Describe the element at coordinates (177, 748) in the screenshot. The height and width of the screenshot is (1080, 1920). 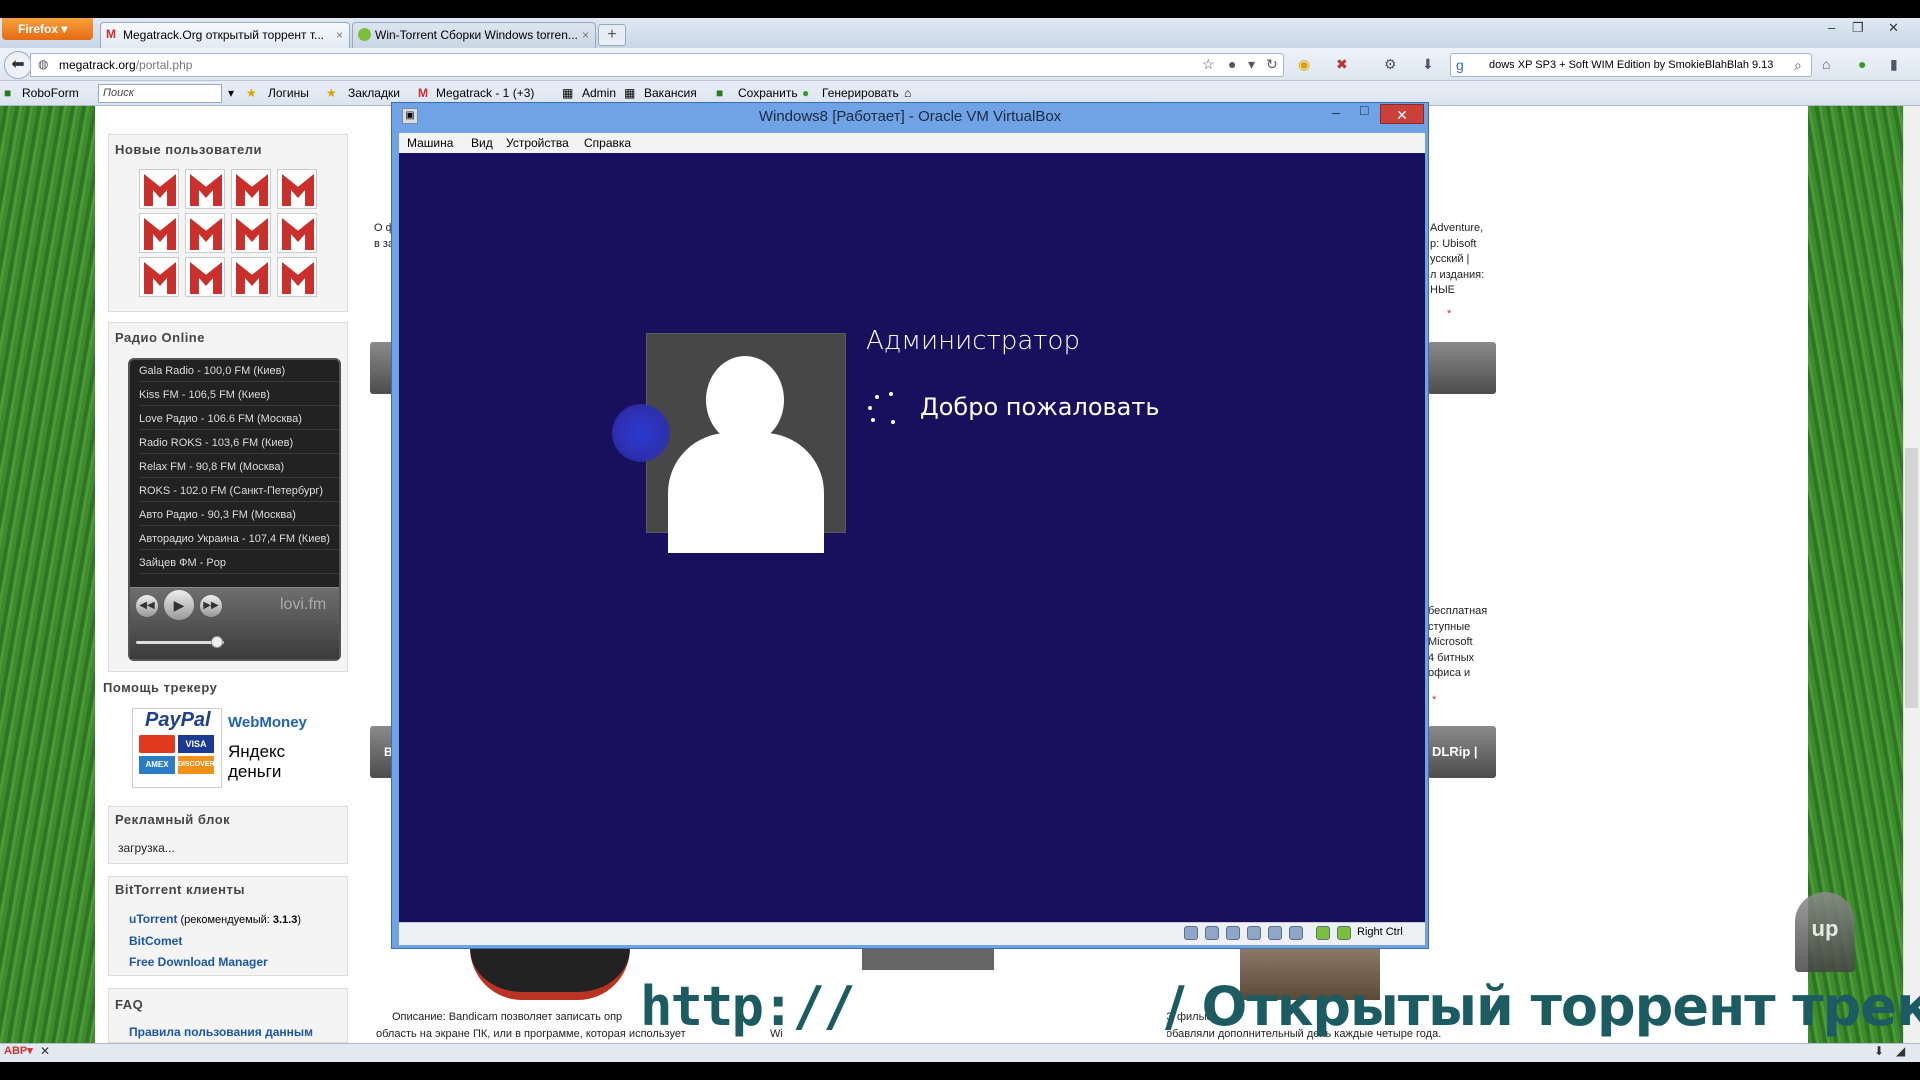
I see `paypal-logo: PayPal VISA AMEX DISCOVER` at that location.